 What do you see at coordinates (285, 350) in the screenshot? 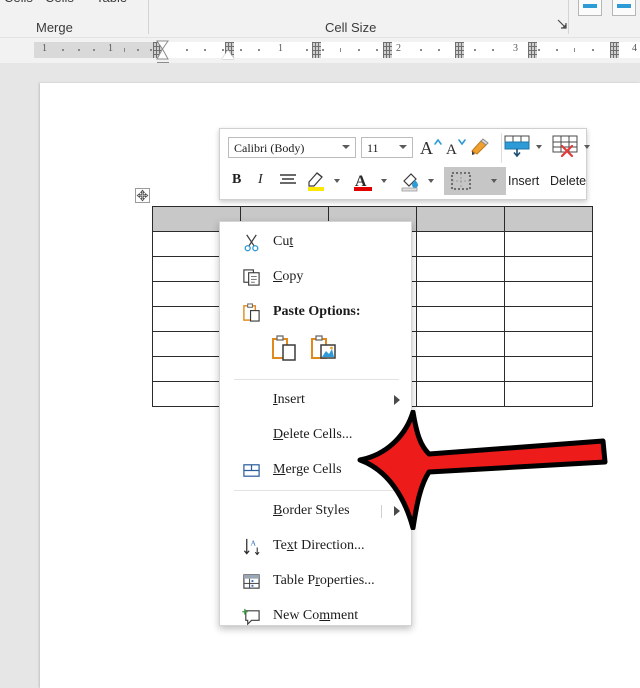
I see `paste-keep-source-formatting-icon` at bounding box center [285, 350].